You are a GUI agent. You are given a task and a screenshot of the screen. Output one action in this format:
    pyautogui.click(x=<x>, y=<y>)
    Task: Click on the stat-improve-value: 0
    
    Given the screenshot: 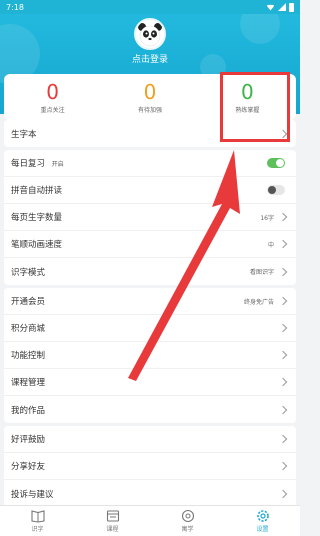 What is the action you would take?
    pyautogui.click(x=150, y=91)
    